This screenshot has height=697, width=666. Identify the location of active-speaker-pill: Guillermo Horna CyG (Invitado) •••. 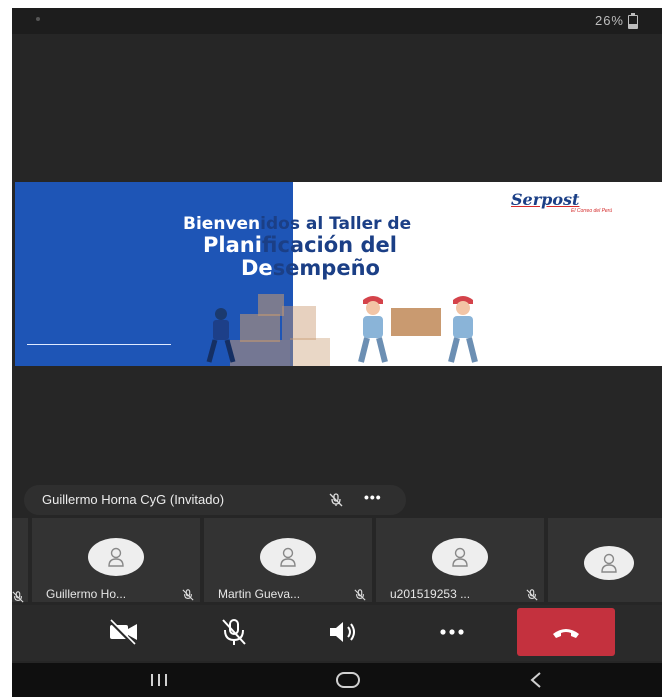
(215, 500).